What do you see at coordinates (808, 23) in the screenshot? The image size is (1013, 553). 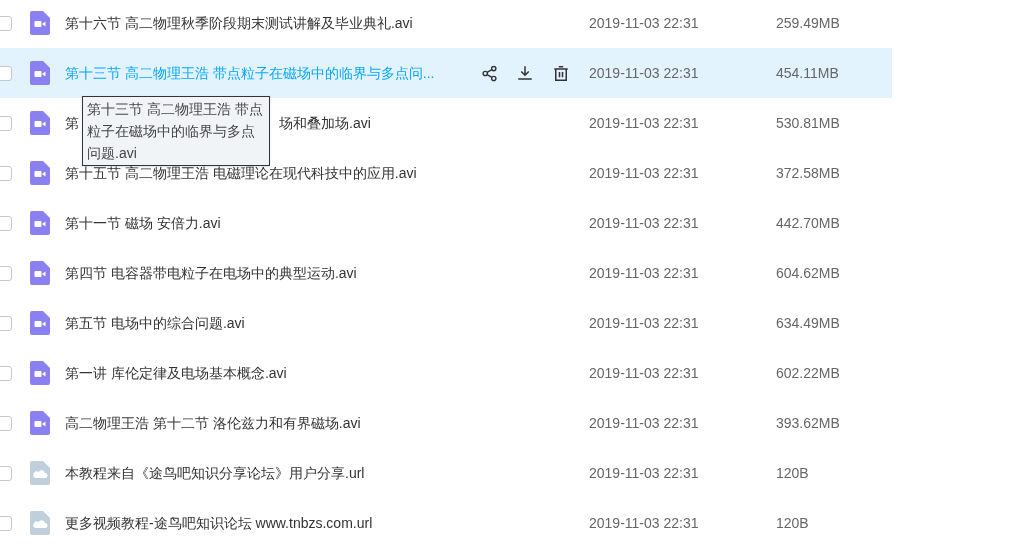 I see `file-size: 259.49MB` at bounding box center [808, 23].